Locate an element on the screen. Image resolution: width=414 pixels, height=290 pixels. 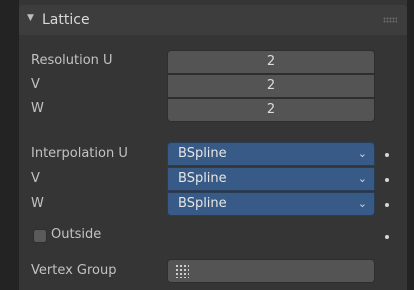
interpolation-u-dropdown: BSpline ⌄ is located at coordinates (271, 154).